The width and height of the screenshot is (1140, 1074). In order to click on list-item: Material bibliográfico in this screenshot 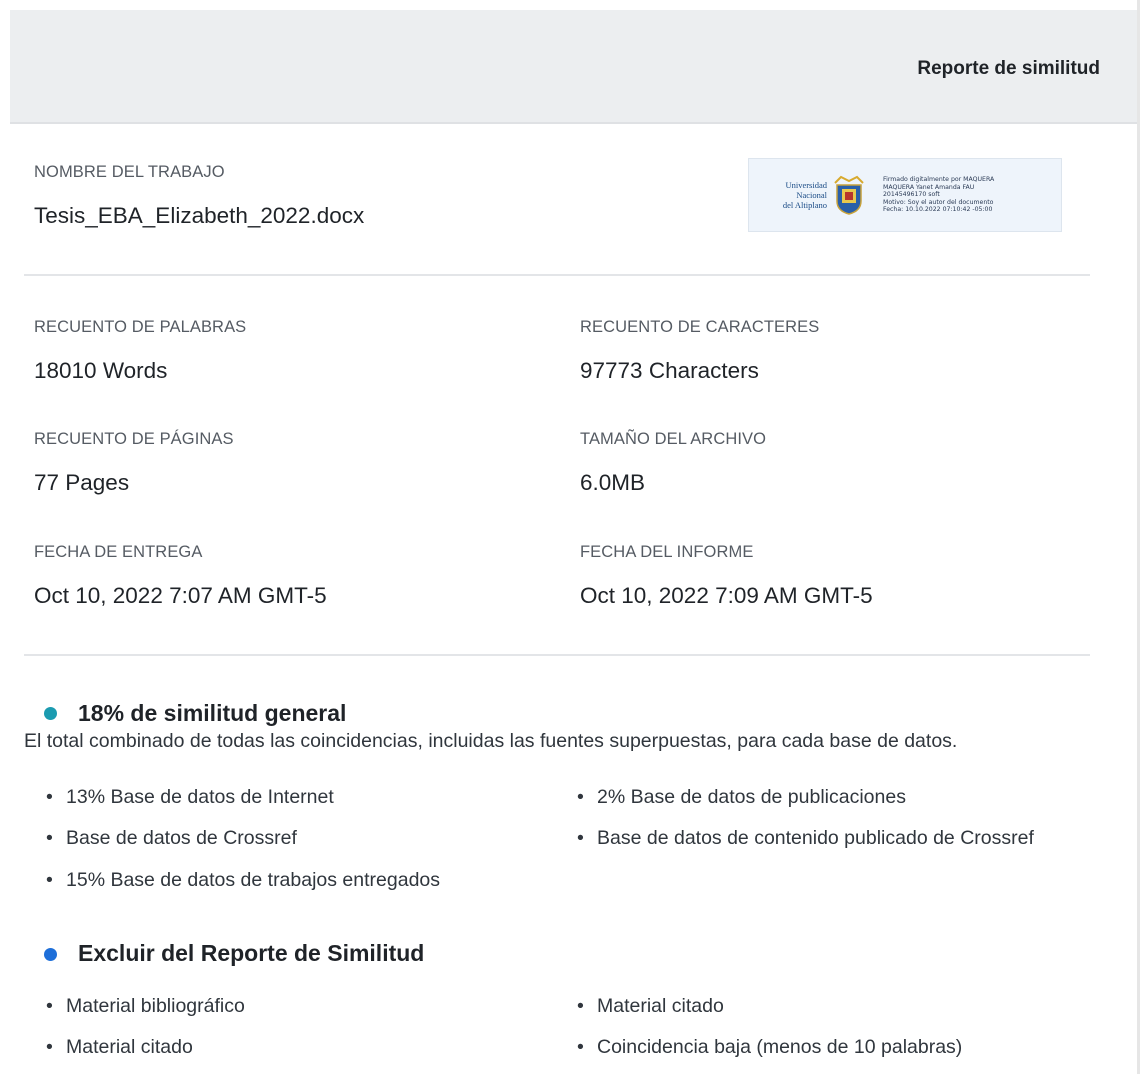, I will do `click(145, 1006)`.